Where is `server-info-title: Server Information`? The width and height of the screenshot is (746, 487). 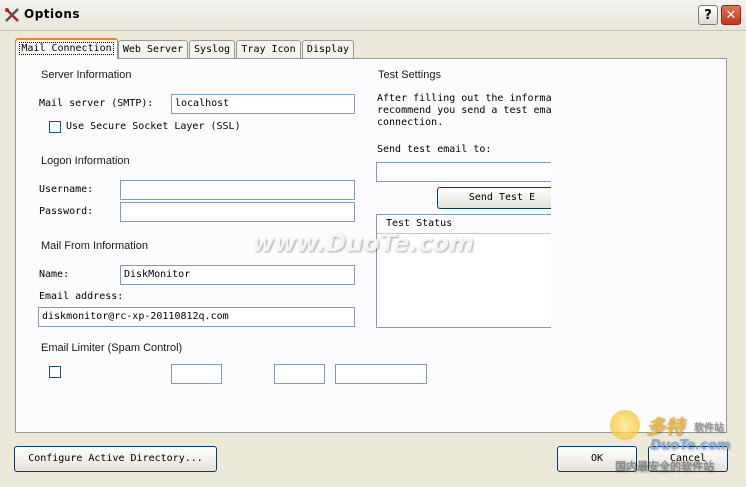 server-info-title: Server Information is located at coordinates (86, 75).